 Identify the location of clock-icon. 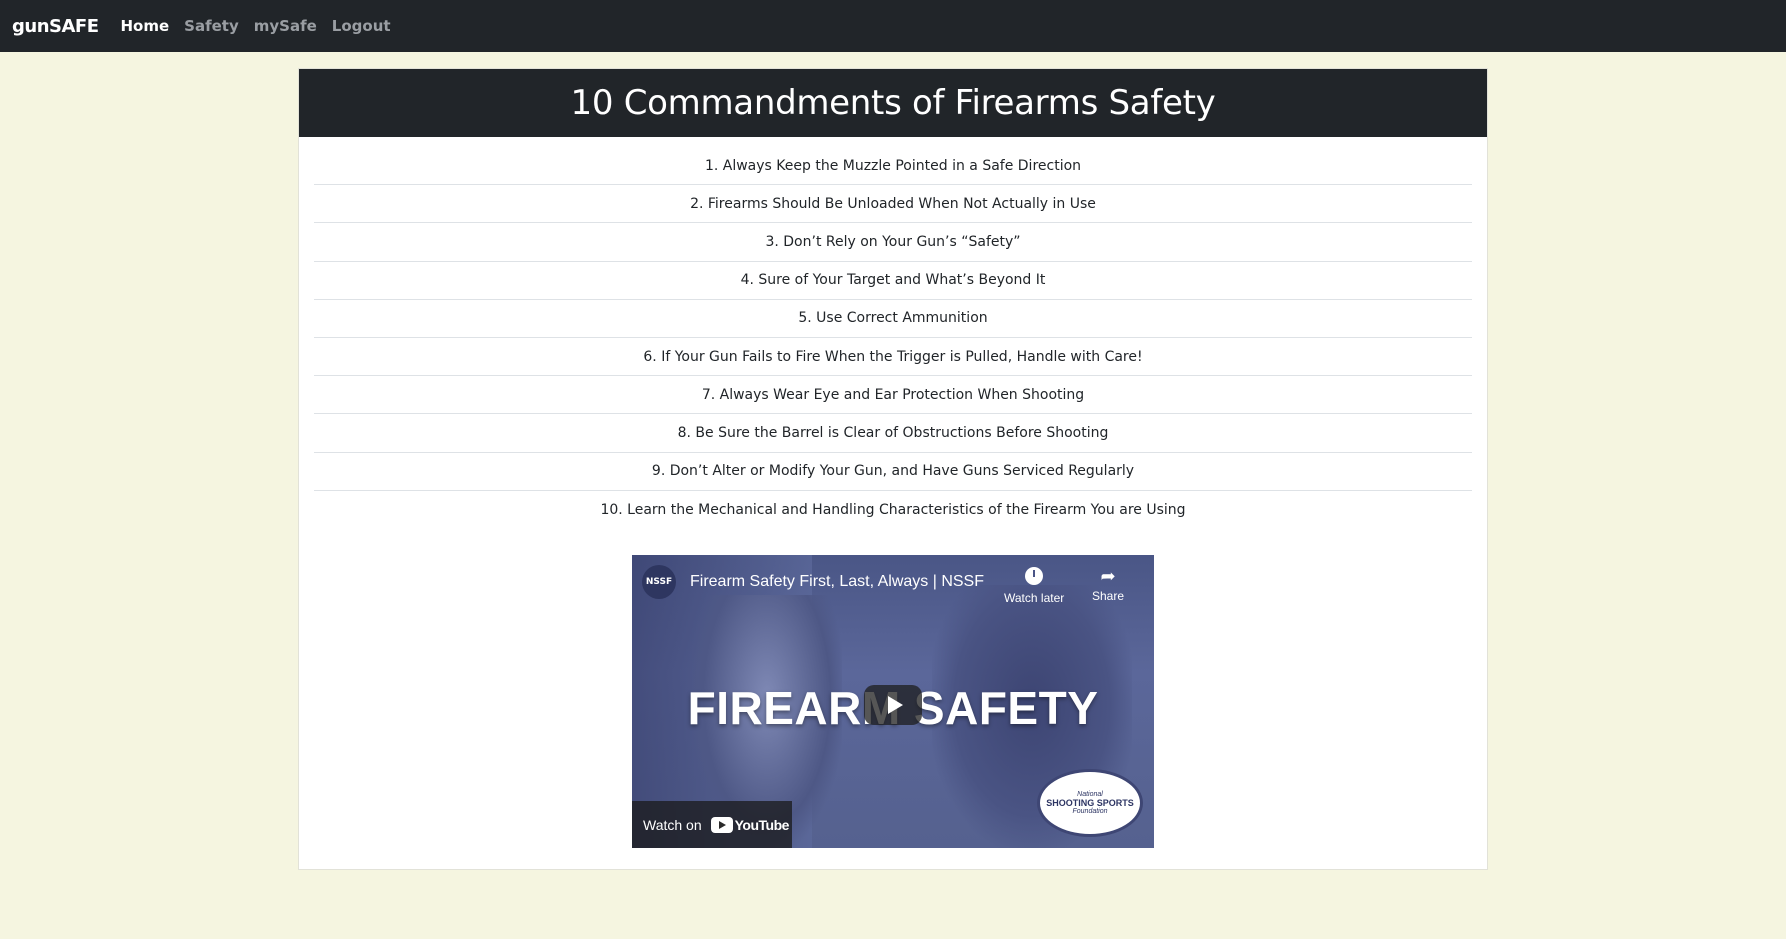
(1034, 576).